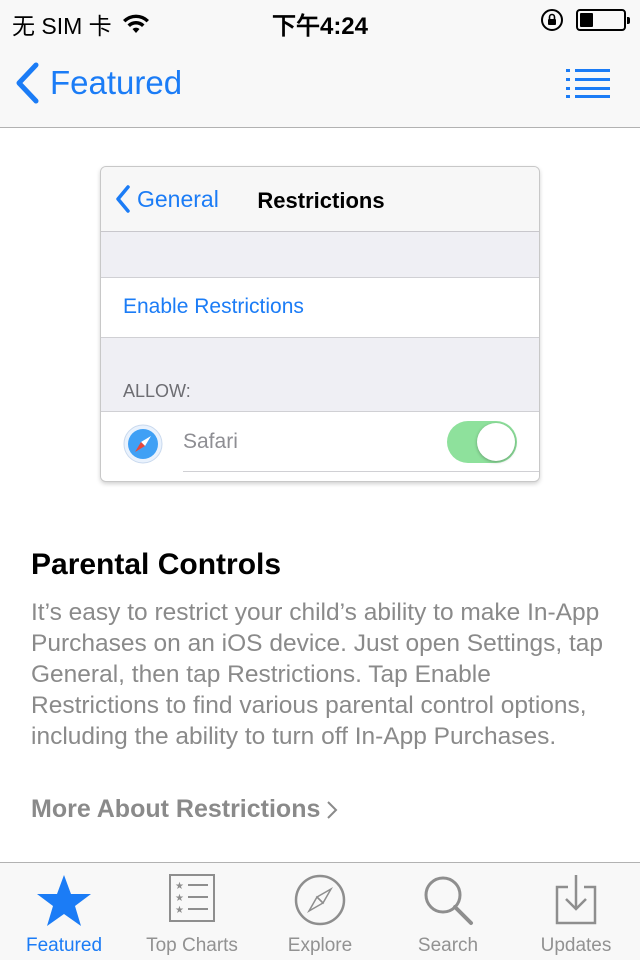 This screenshot has width=640, height=960. I want to click on hero-safari-label: Safari, so click(210, 441).